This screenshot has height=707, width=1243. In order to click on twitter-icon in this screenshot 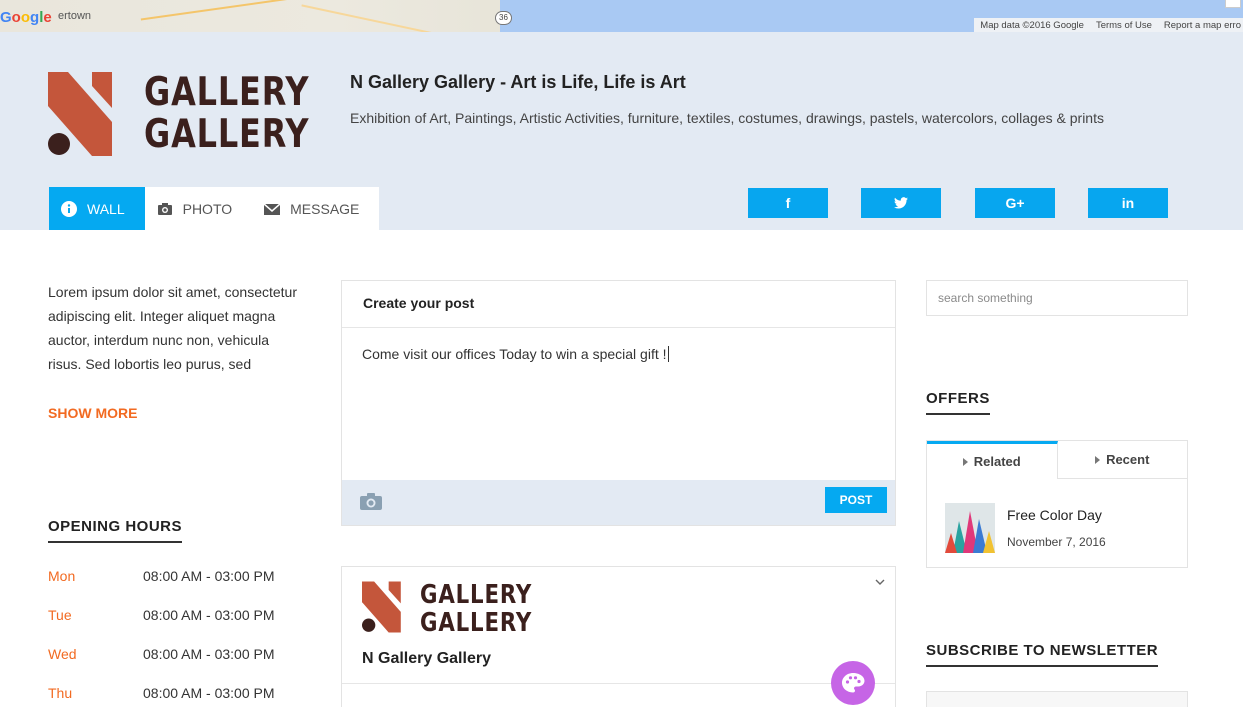, I will do `click(901, 203)`.